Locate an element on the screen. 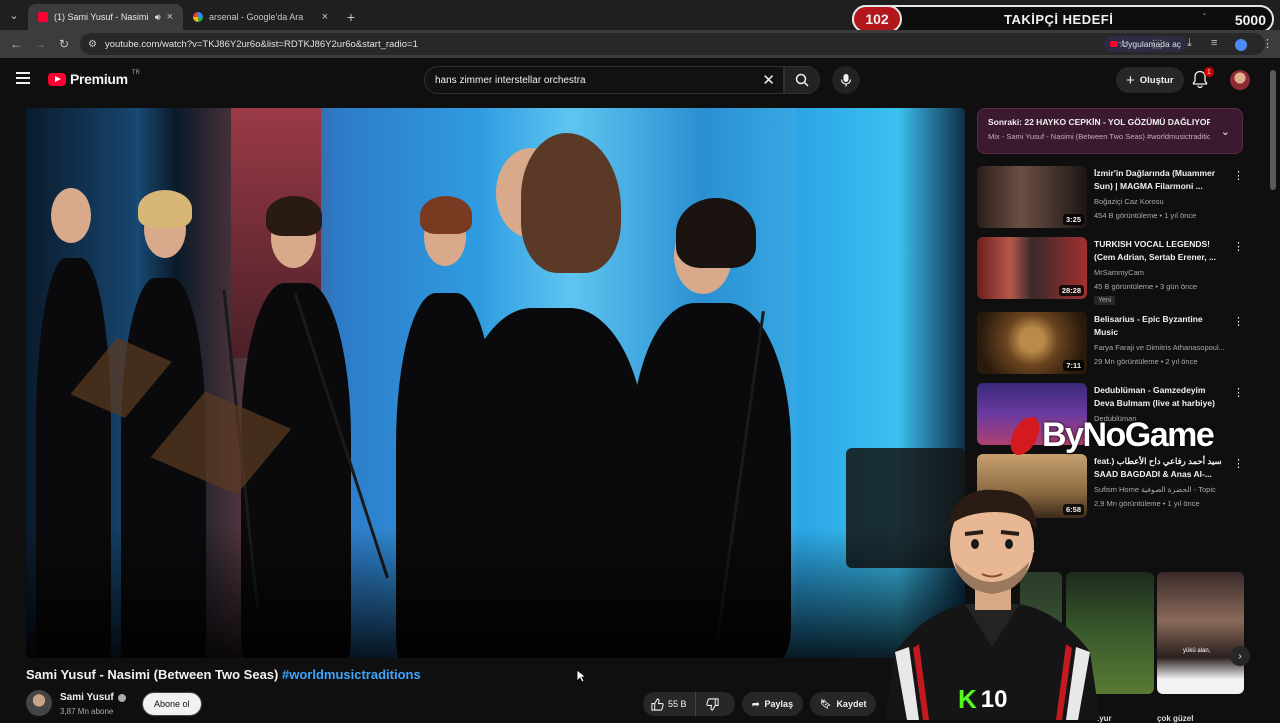  download-icon: ⤓ is located at coordinates (1189, 43).